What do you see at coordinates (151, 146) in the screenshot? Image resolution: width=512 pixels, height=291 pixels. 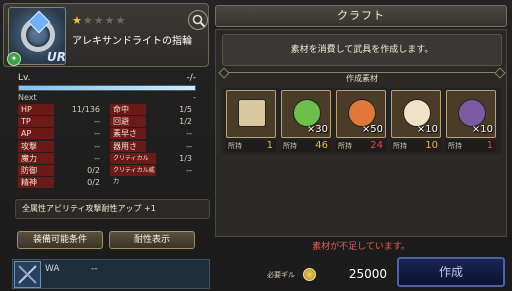 I see `stat-row: 器用さ --` at bounding box center [151, 146].